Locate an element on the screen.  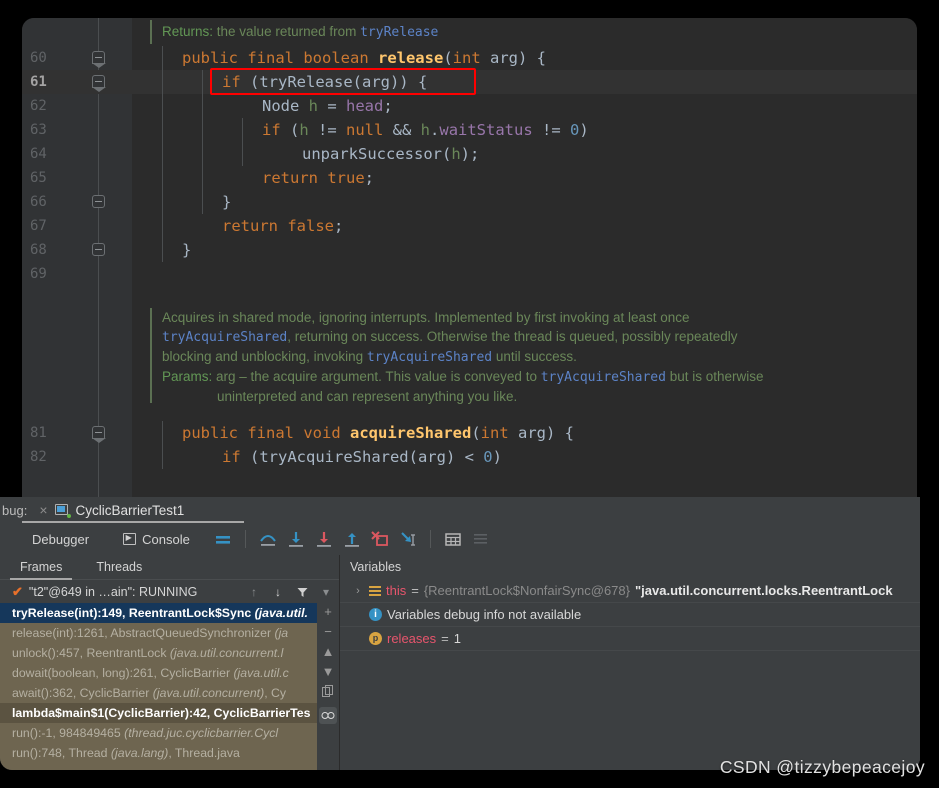
code-token: (tryAcquireShared(arg) < is located at coordinates (367, 457).